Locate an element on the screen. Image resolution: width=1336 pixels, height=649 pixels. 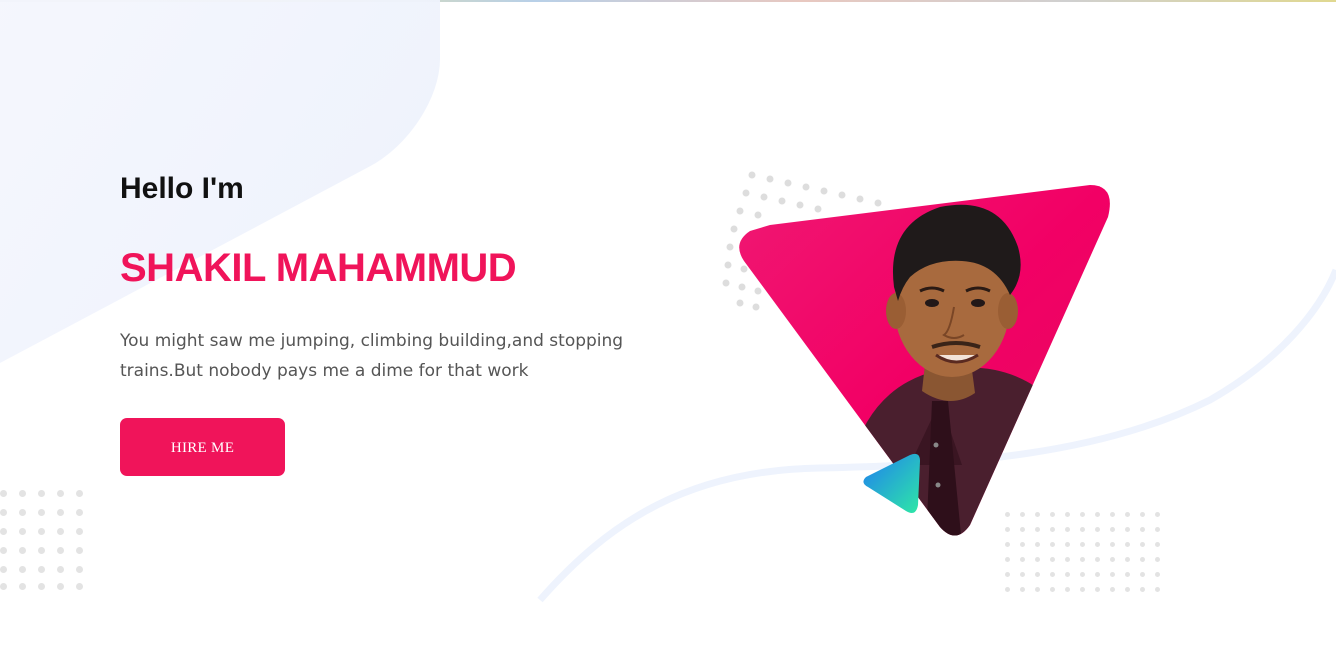
dot-grid-left is located at coordinates (45, 540).